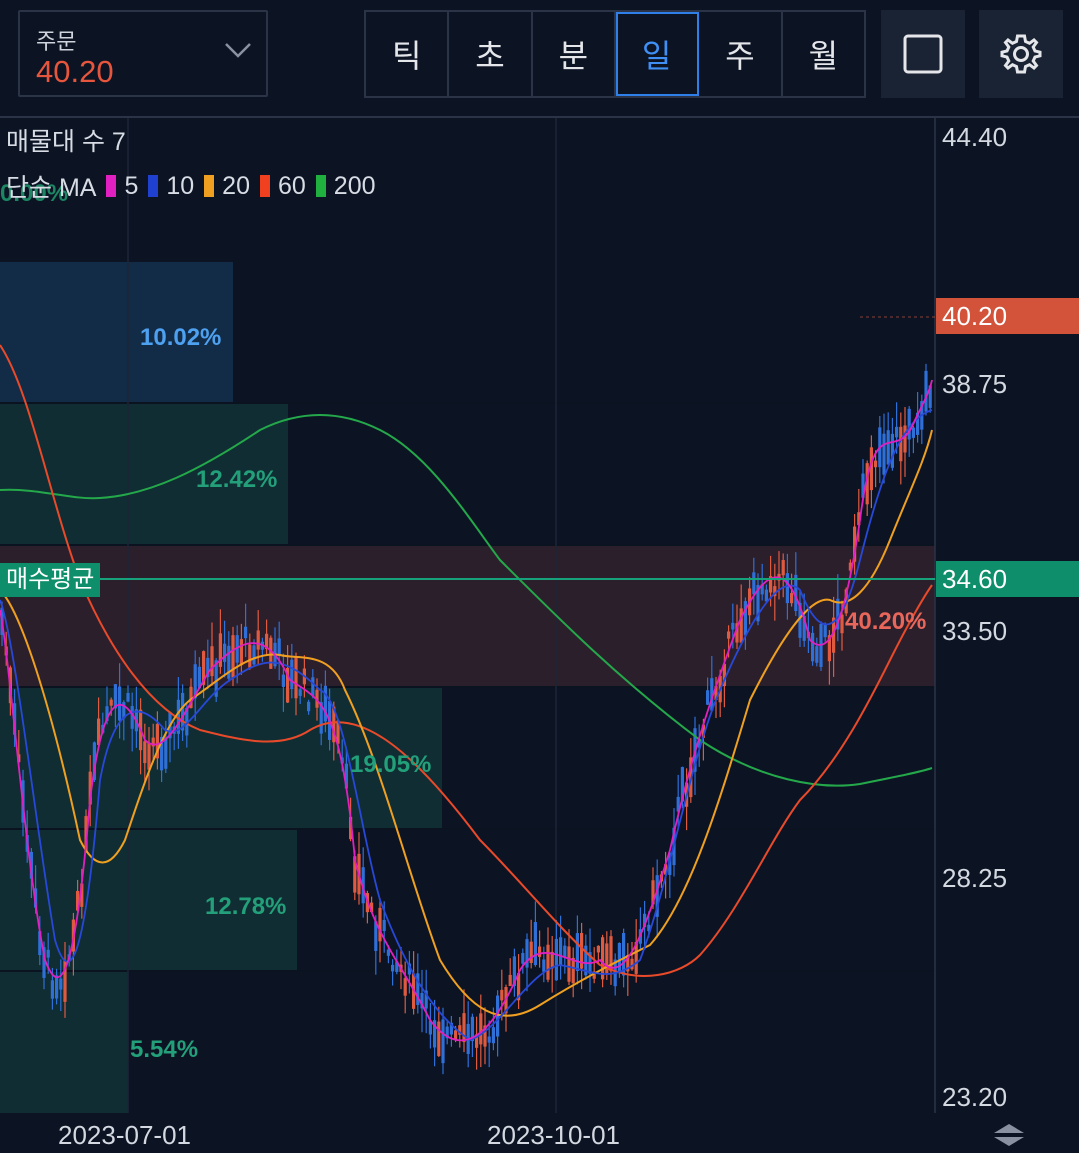 This screenshot has width=1079, height=1153. What do you see at coordinates (238, 50) in the screenshot?
I see `chevron-down-icon` at bounding box center [238, 50].